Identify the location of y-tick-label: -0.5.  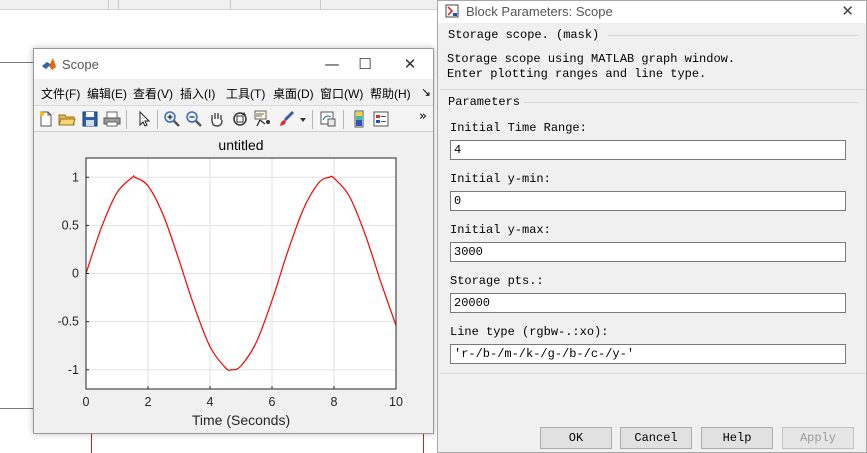
(68, 322).